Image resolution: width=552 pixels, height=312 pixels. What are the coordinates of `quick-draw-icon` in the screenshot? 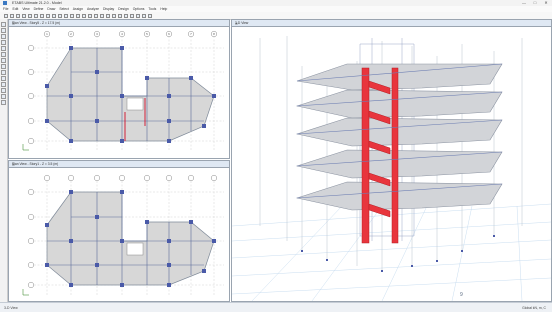 It's located at (3, 84).